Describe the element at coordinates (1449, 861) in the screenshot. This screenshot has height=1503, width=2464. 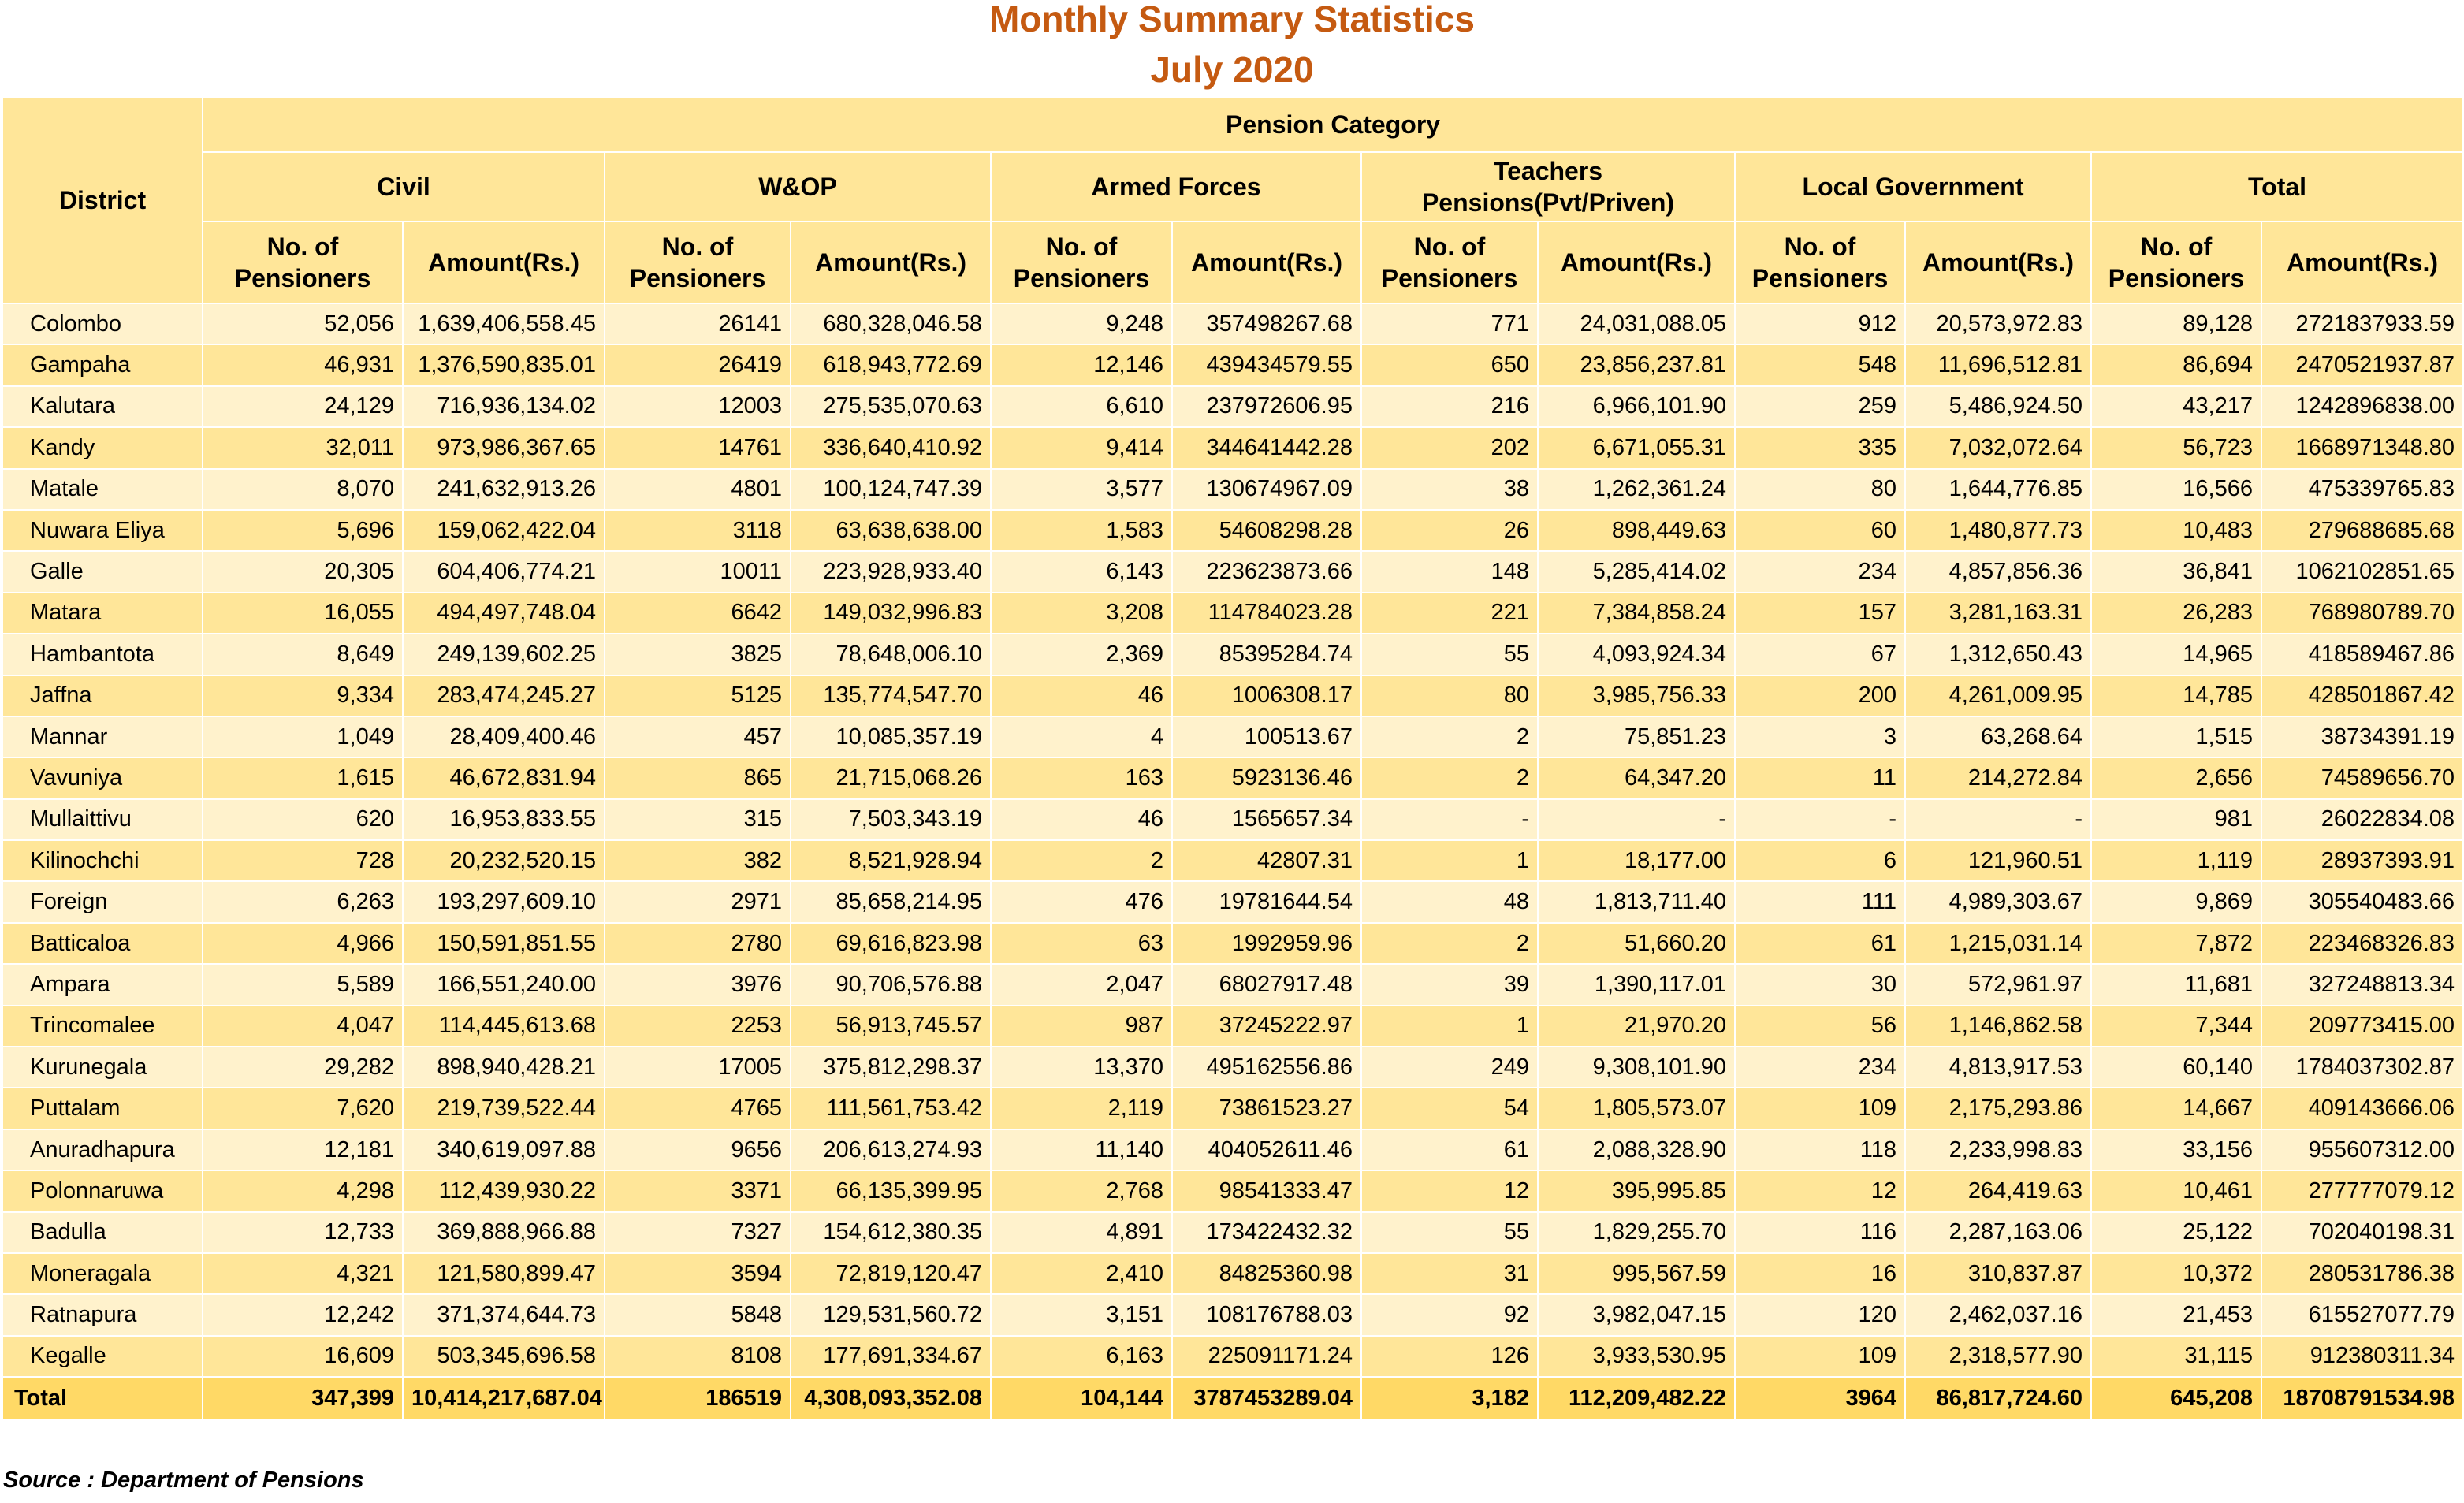
I see `table-cell: 1` at that location.